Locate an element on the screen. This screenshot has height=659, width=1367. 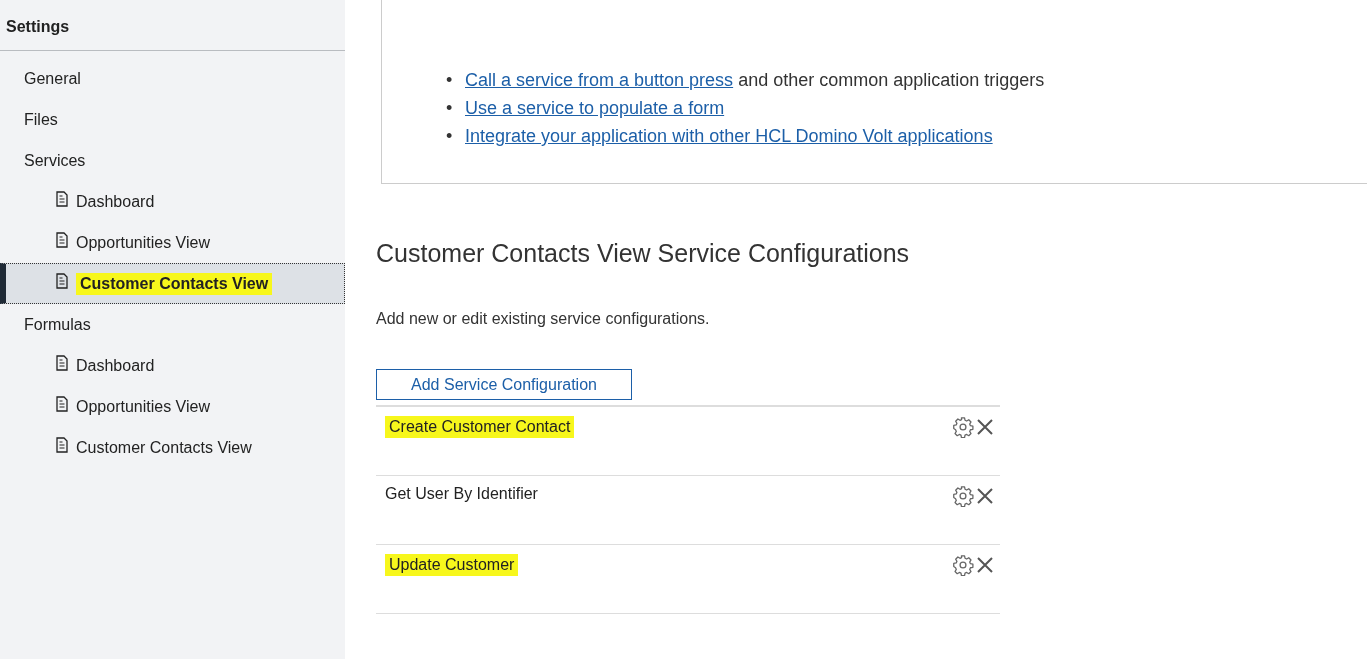
configuration-name: Create Customer Contact is located at coordinates (480, 427).